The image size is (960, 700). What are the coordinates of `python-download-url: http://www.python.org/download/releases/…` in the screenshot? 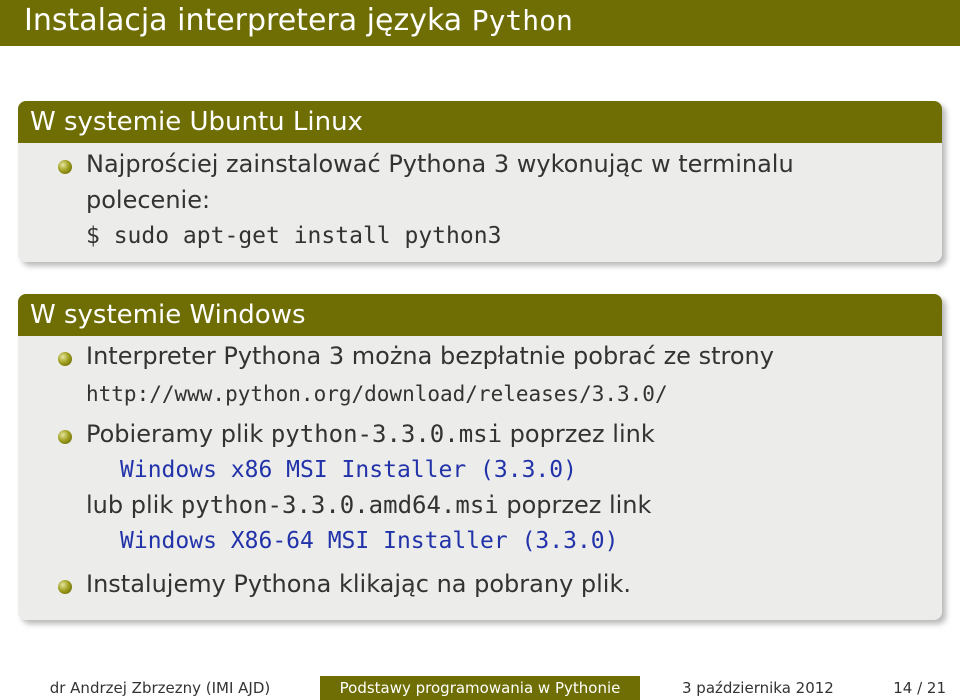 It's located at (377, 394).